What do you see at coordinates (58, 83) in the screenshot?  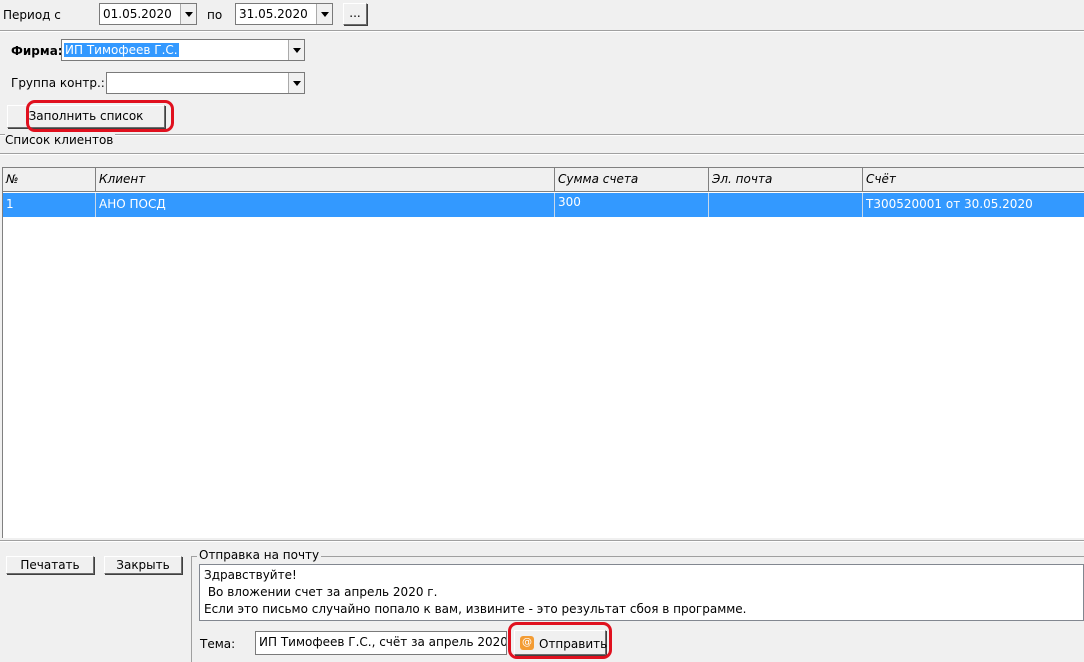 I see `group-label: Группа контр.:` at bounding box center [58, 83].